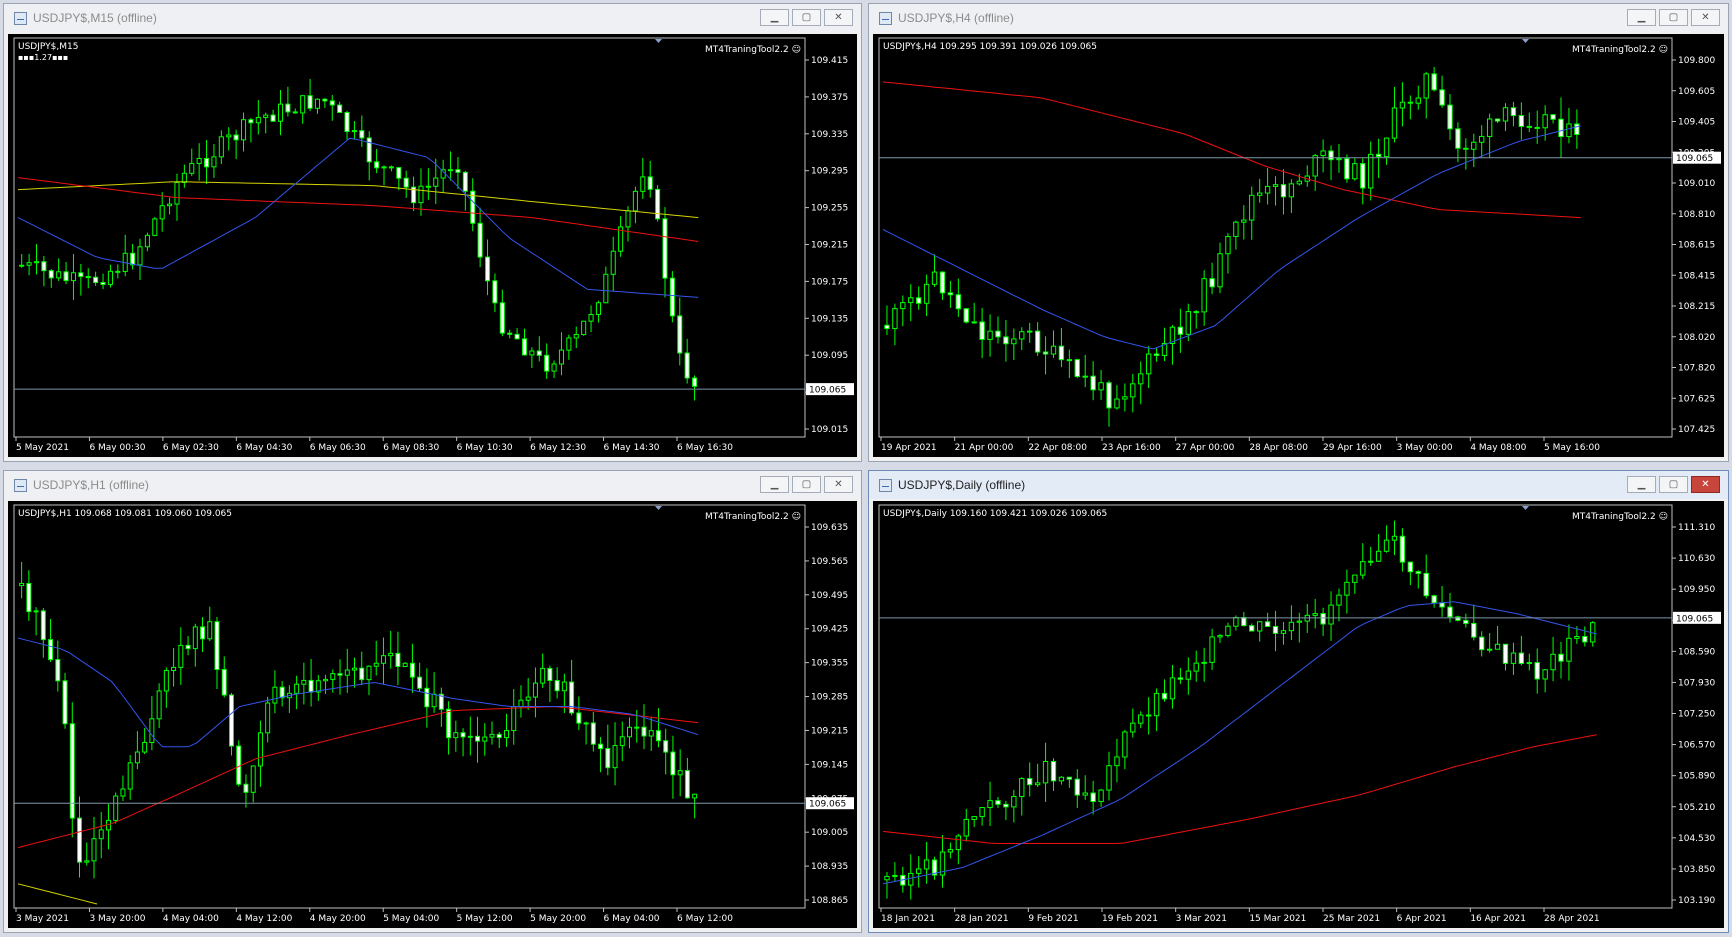 The width and height of the screenshot is (1732, 937). Describe the element at coordinates (829, 731) in the screenshot. I see `y-tick-label: 109.215` at that location.